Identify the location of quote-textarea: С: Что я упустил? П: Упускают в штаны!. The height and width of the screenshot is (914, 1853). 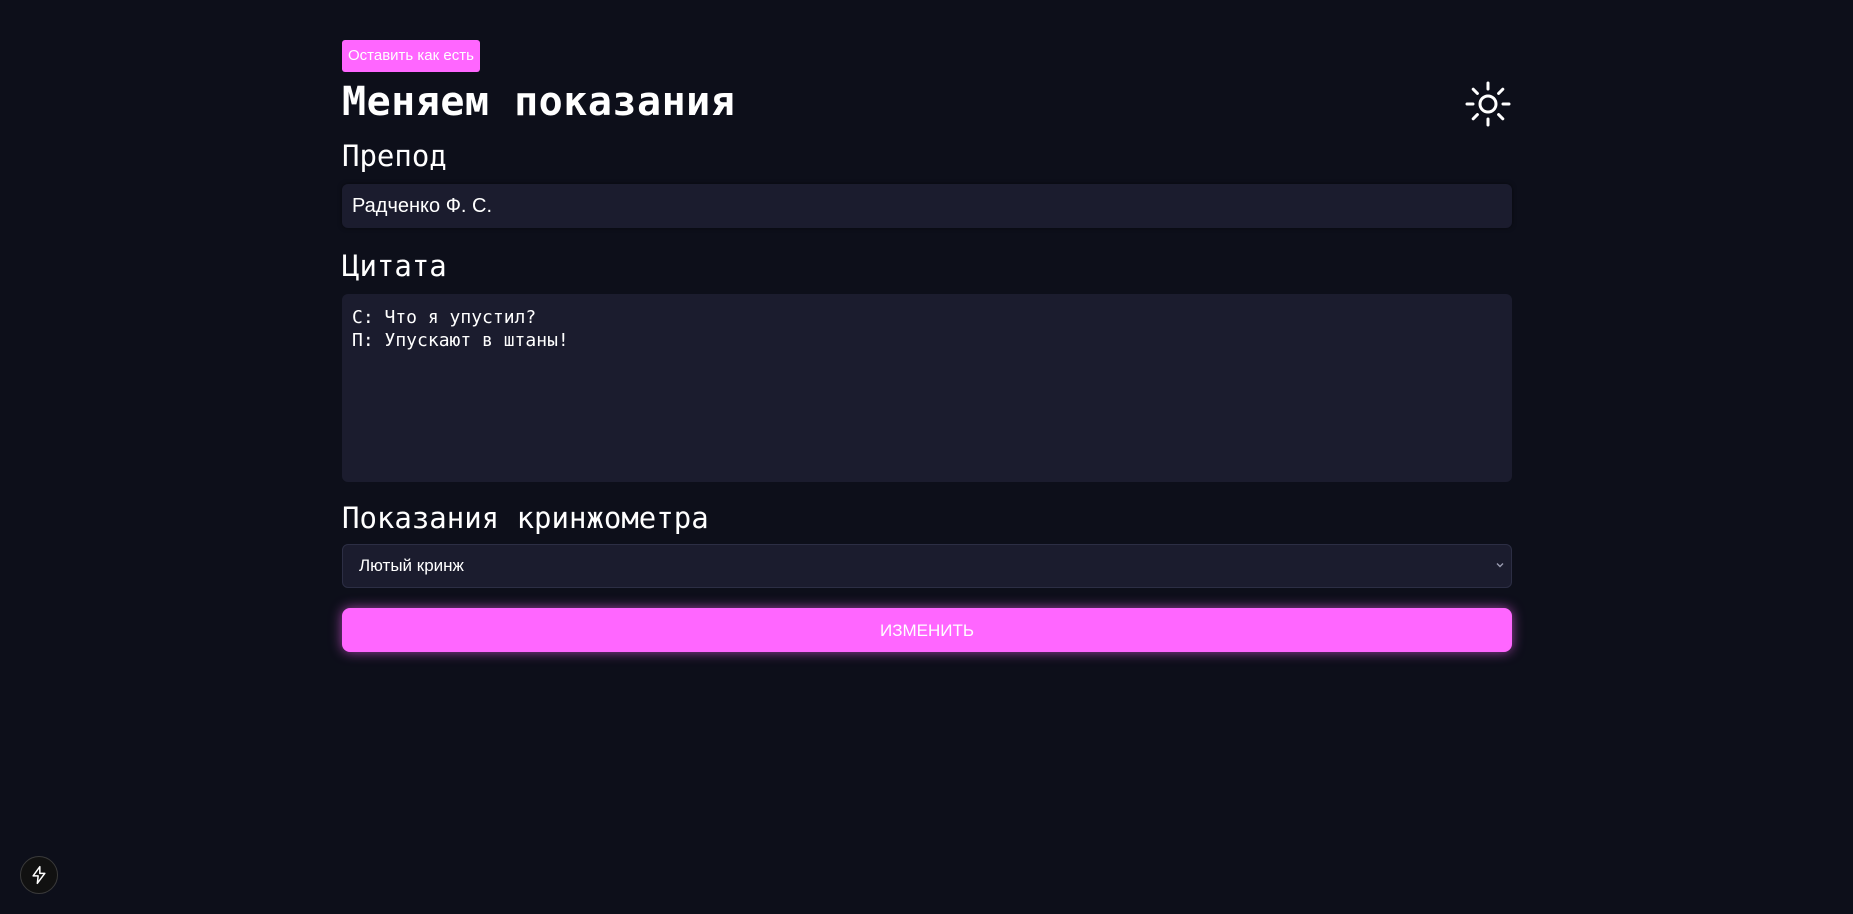
(927, 388).